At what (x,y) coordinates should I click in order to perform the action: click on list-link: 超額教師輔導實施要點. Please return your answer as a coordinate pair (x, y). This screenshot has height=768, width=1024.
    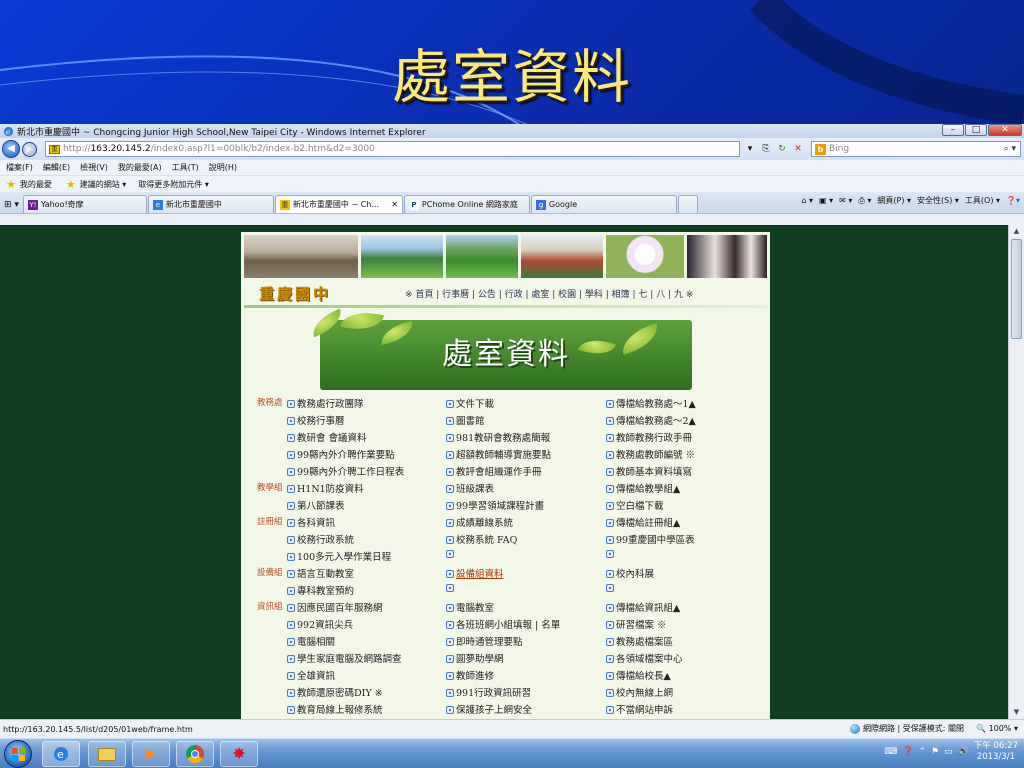
    Looking at the image, I should click on (498, 454).